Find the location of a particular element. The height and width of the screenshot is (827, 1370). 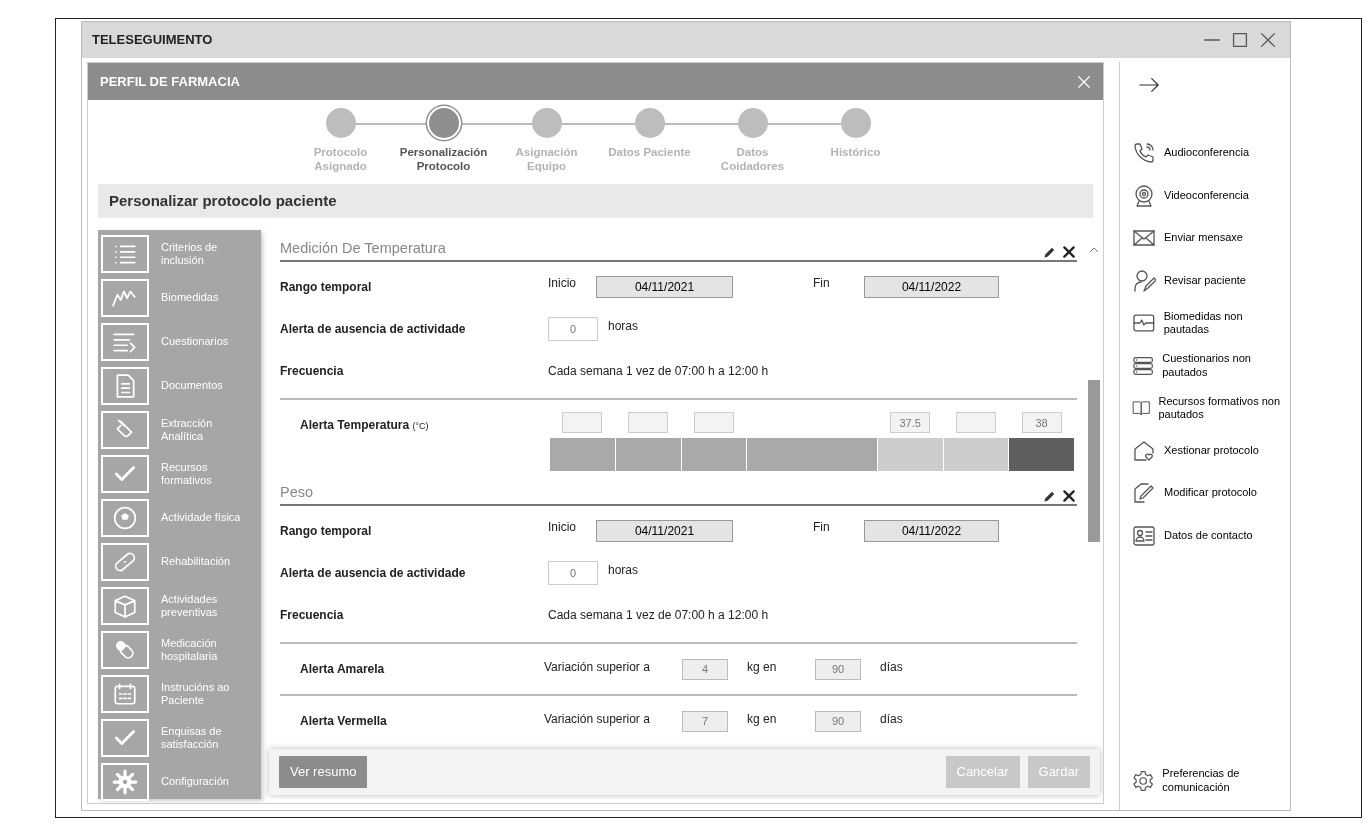

amount-field: 7 is located at coordinates (705, 721).